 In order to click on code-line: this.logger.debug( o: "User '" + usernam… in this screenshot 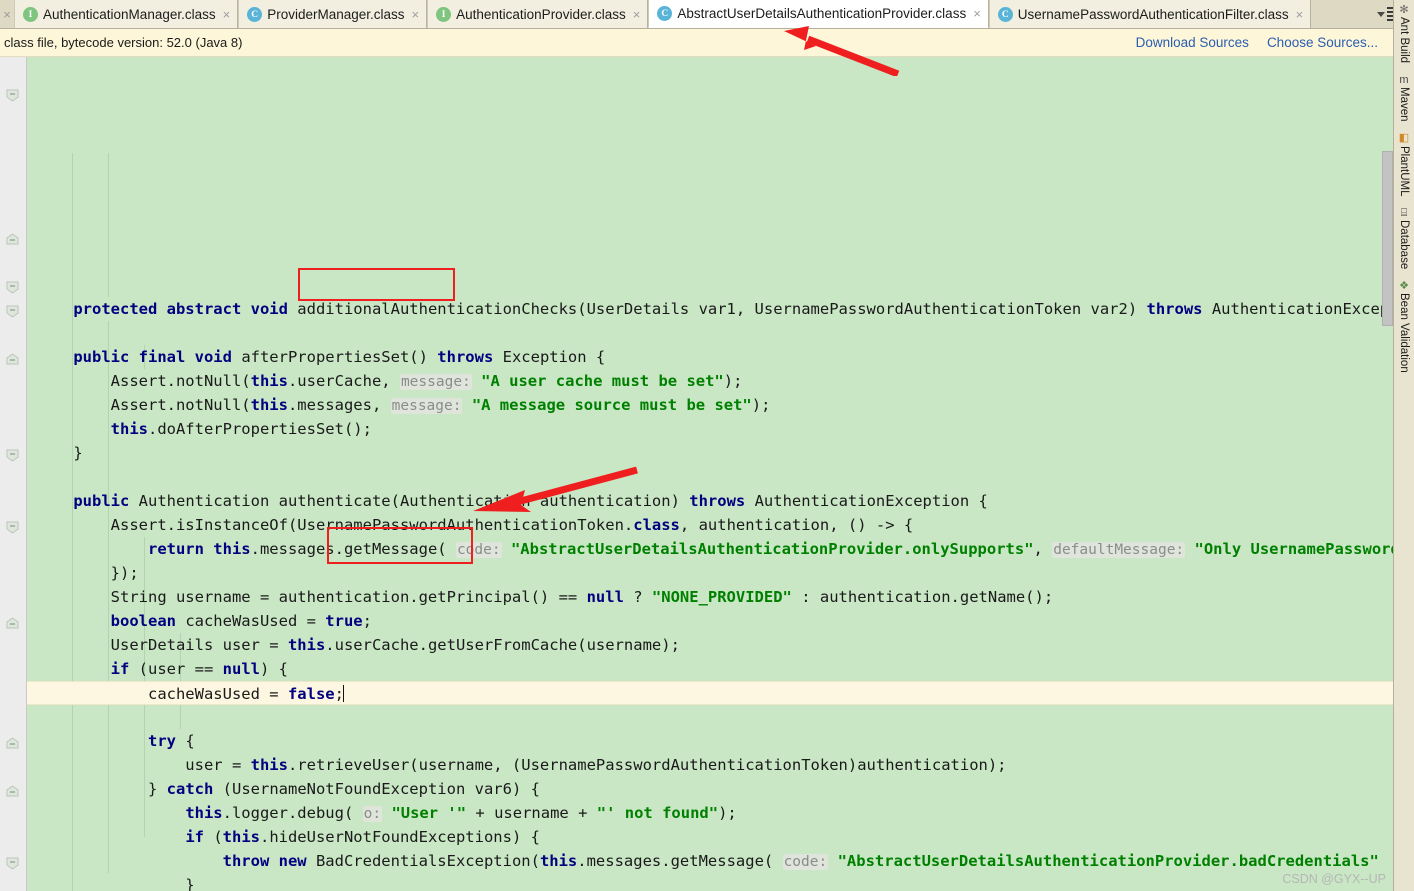, I will do `click(710, 813)`.